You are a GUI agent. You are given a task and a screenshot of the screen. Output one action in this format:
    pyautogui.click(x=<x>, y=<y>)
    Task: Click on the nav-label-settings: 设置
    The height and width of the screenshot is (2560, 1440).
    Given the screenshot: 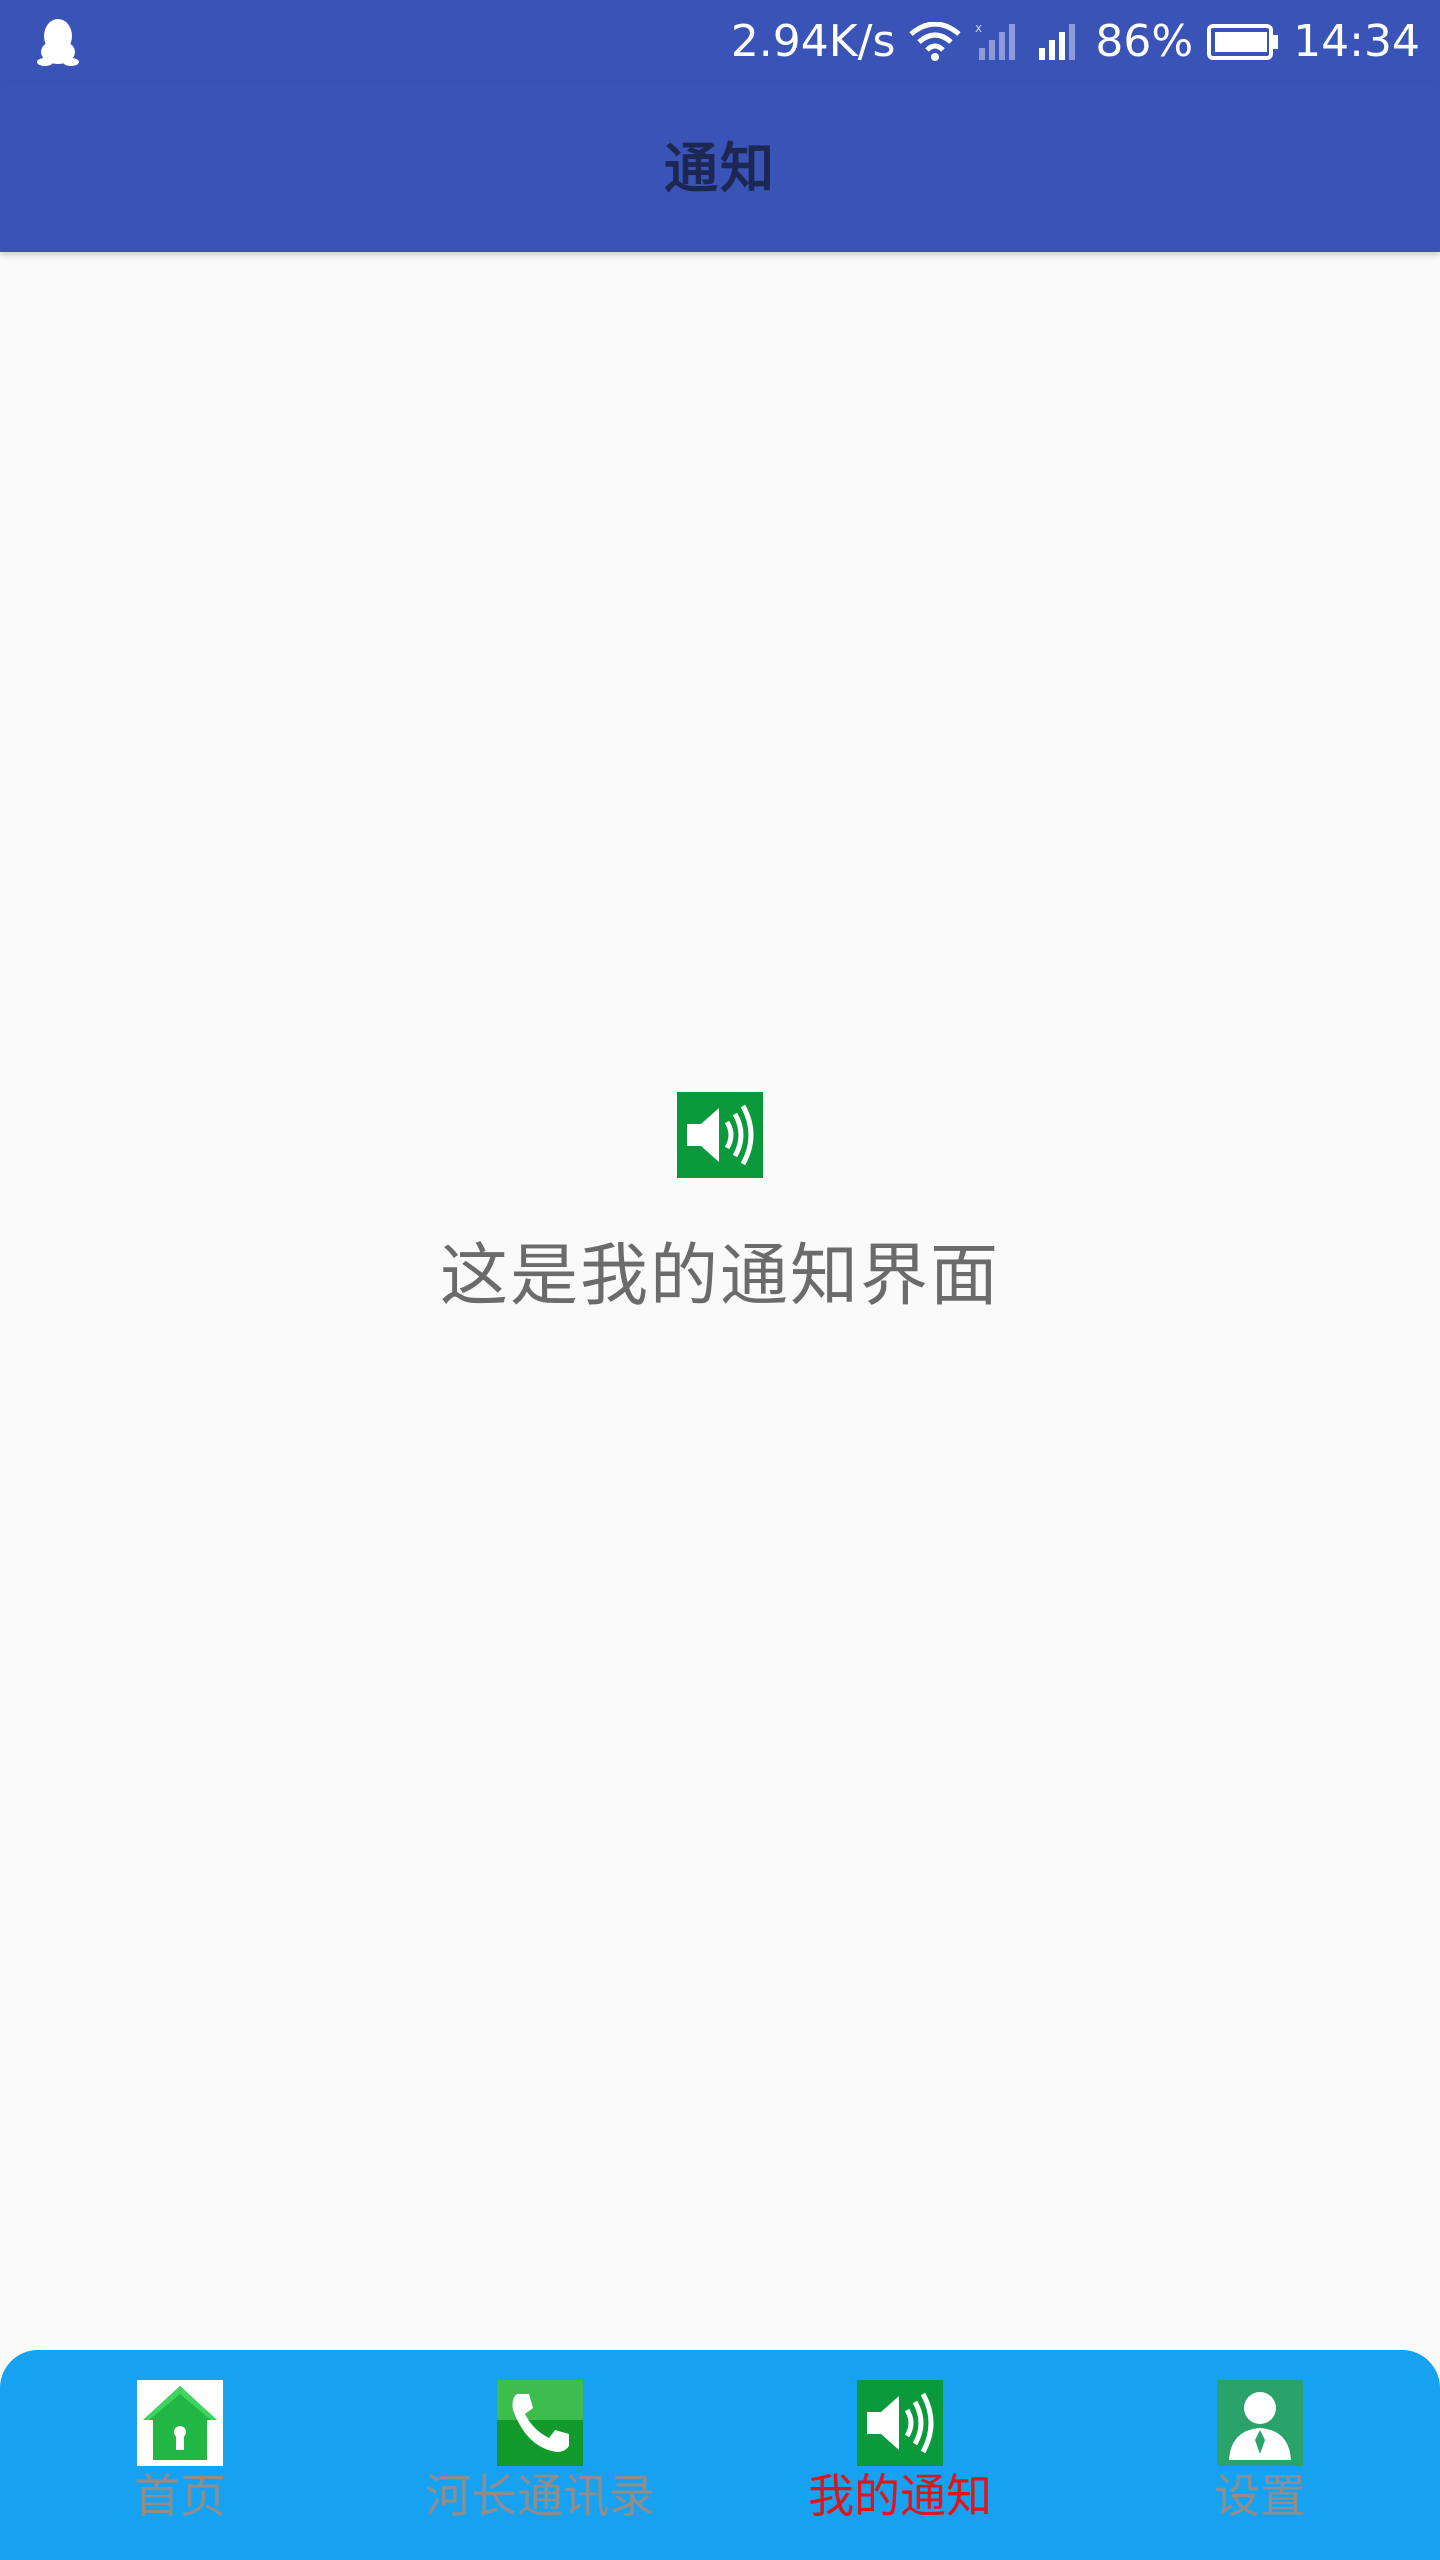 What is the action you would take?
    pyautogui.click(x=1260, y=2496)
    